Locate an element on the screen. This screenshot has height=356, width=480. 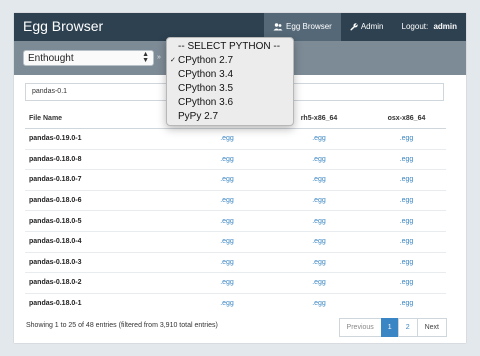
users-icon is located at coordinates (278, 27).